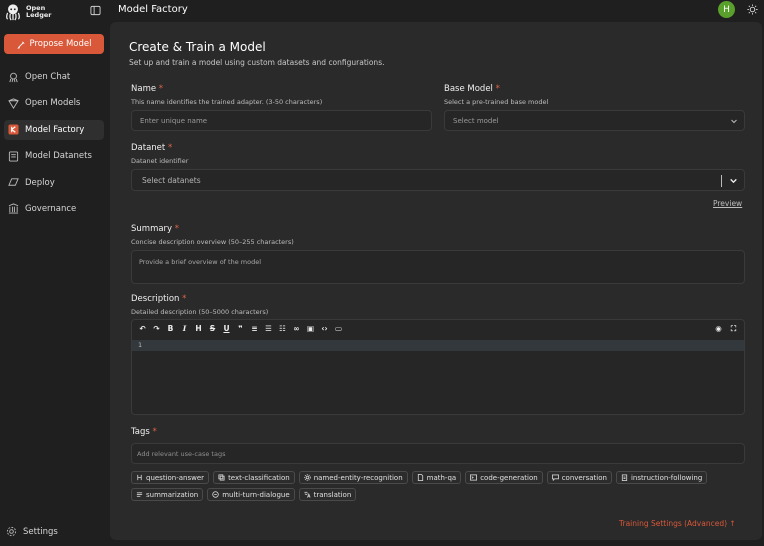 The height and width of the screenshot is (546, 764). What do you see at coordinates (215, 494) in the screenshot?
I see `dialogue-icon` at bounding box center [215, 494].